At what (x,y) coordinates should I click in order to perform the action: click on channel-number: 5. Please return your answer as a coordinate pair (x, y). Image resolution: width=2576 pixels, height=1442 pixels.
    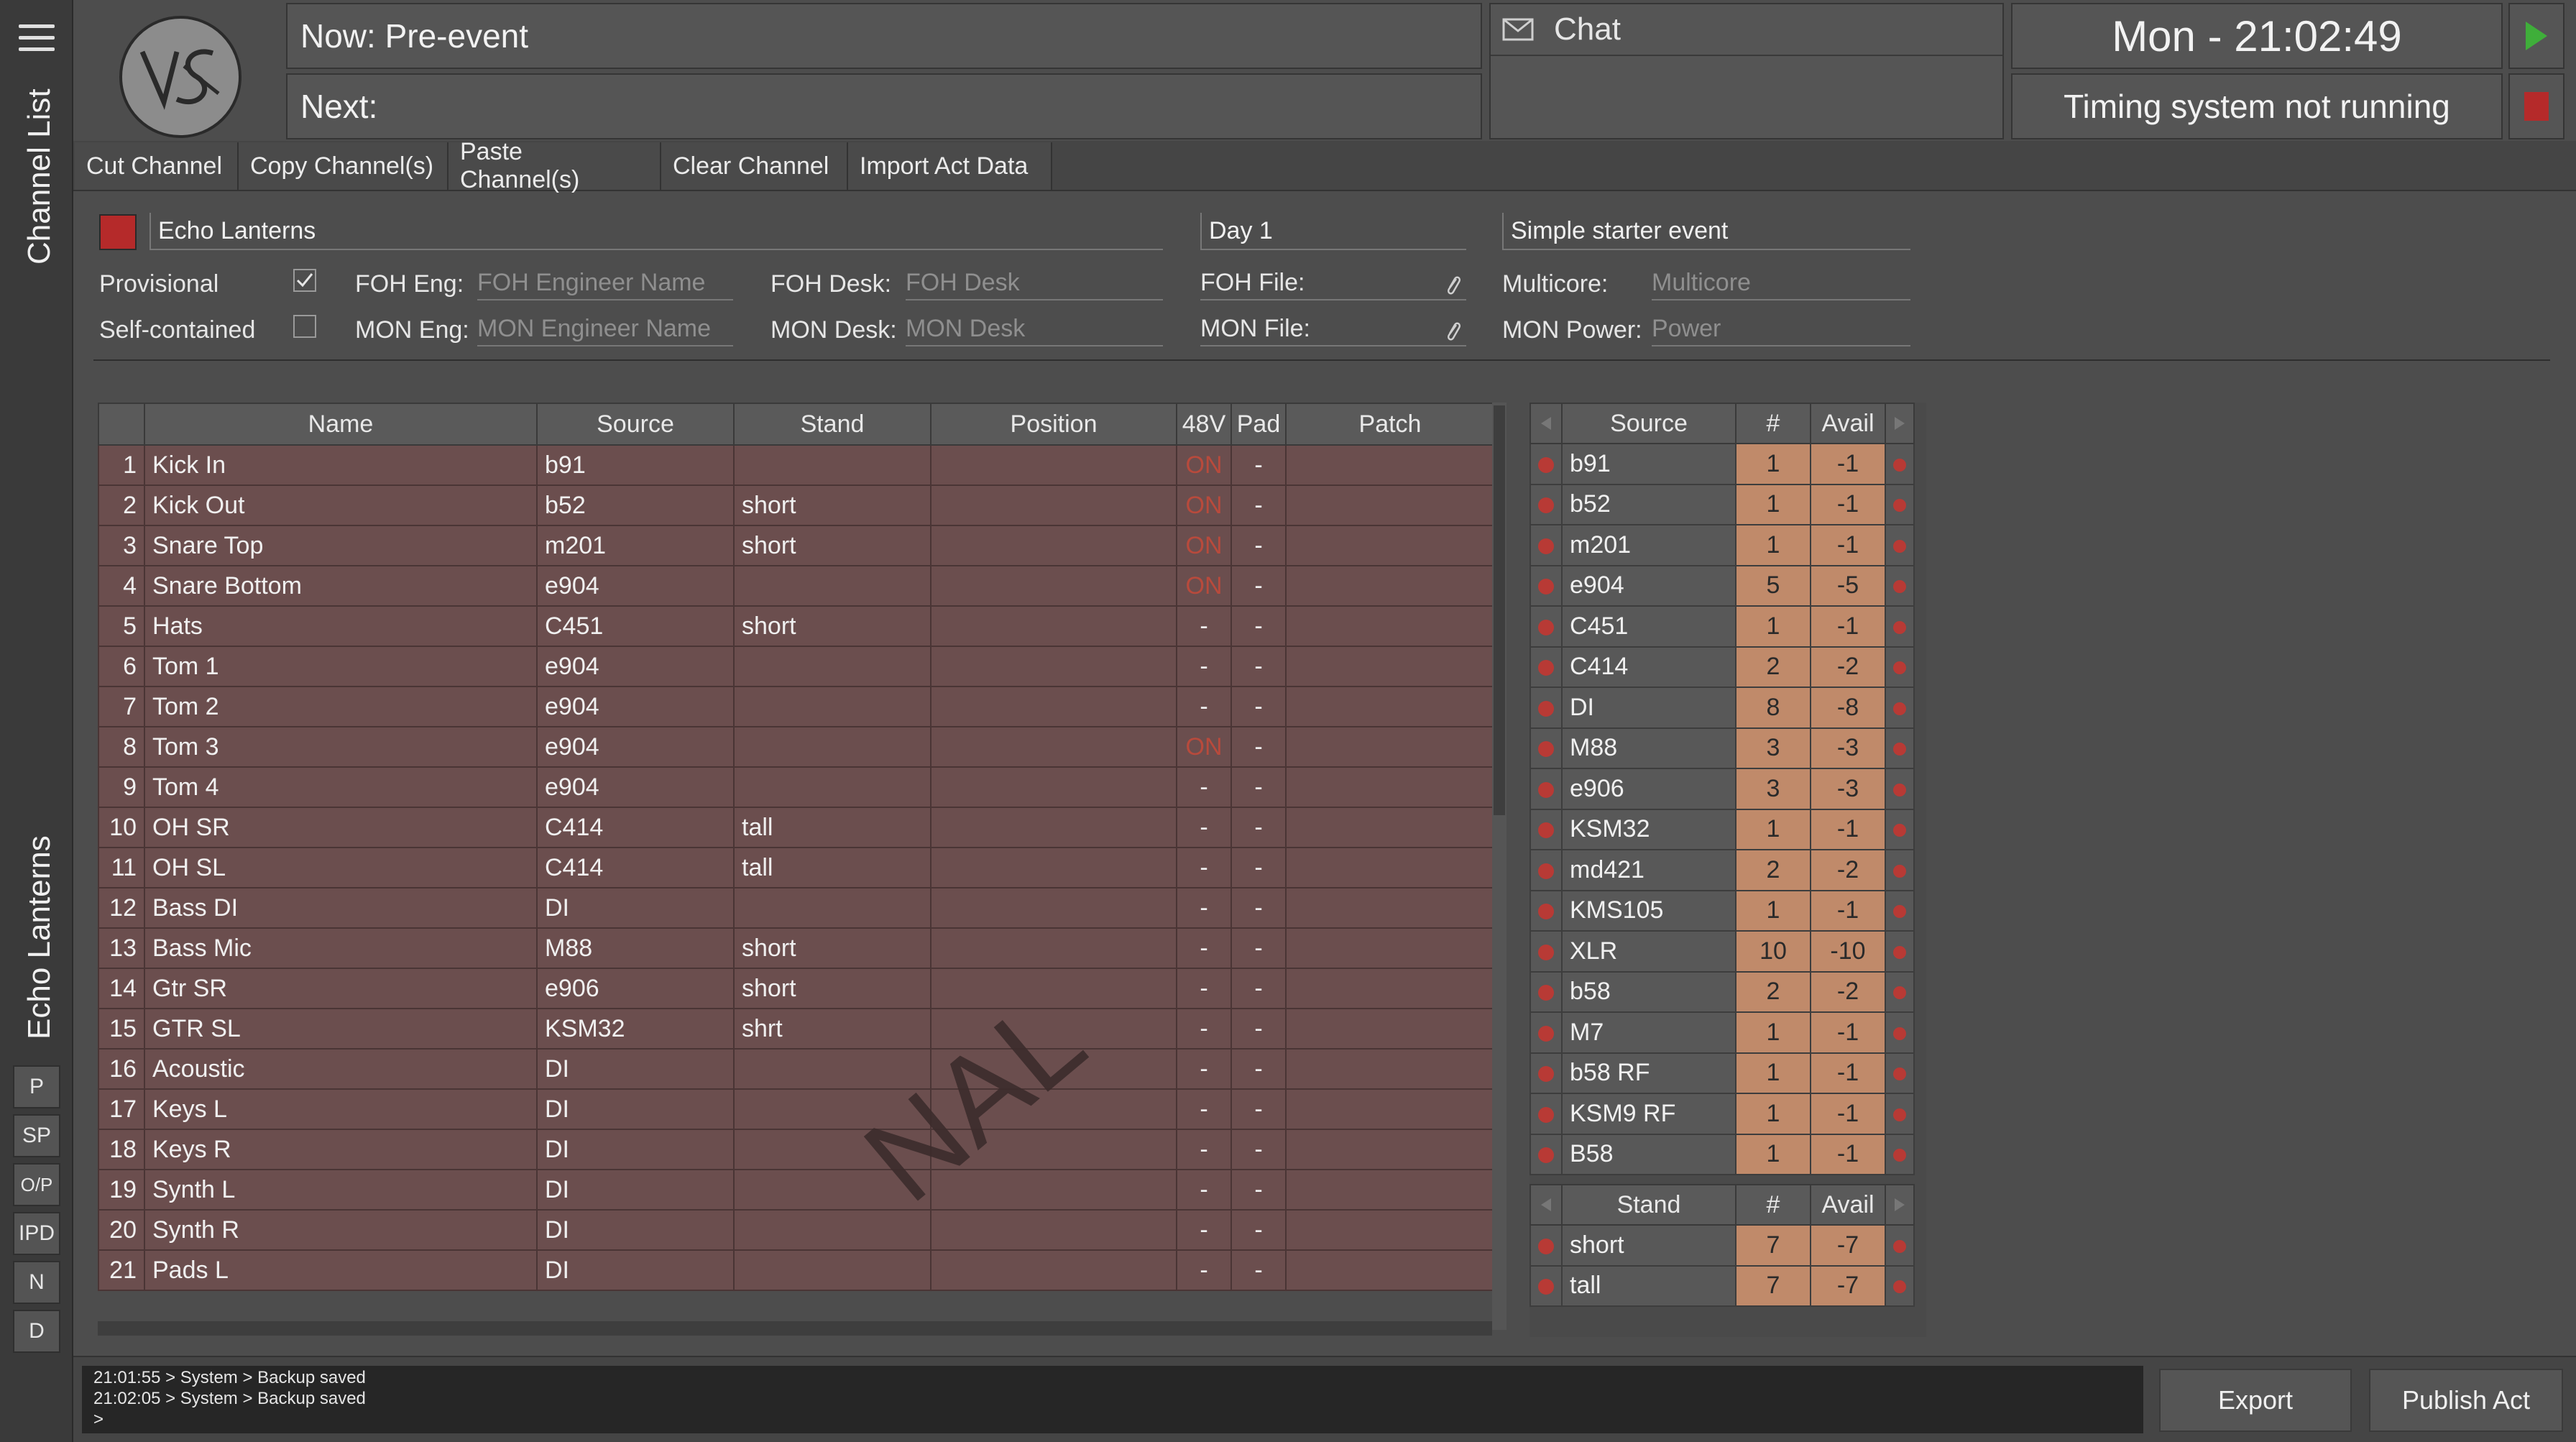
    Looking at the image, I should click on (121, 626).